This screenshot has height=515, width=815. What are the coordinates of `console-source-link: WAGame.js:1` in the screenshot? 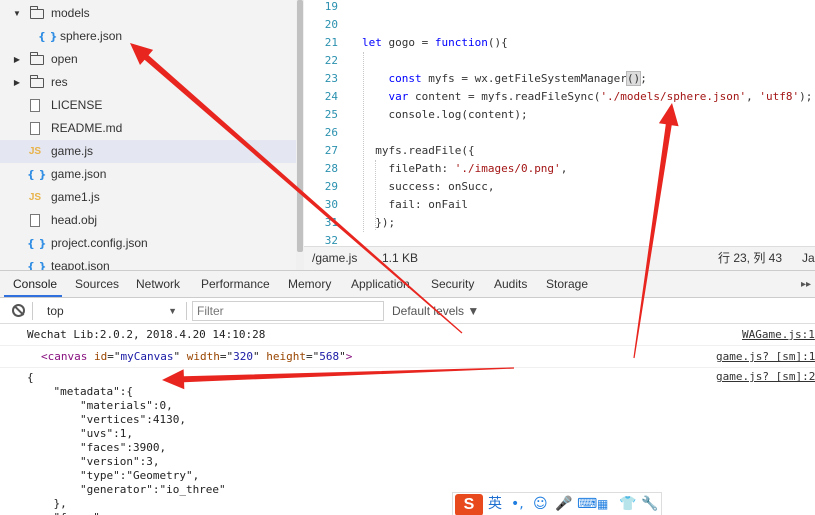 It's located at (778, 334).